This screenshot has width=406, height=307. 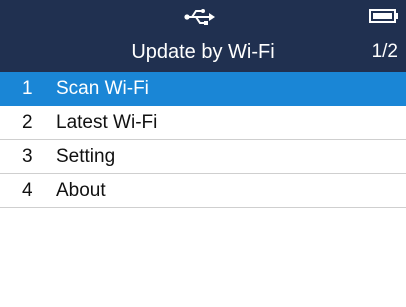 I want to click on title-bar: Update by Wi-Fi 1/2, so click(x=203, y=52).